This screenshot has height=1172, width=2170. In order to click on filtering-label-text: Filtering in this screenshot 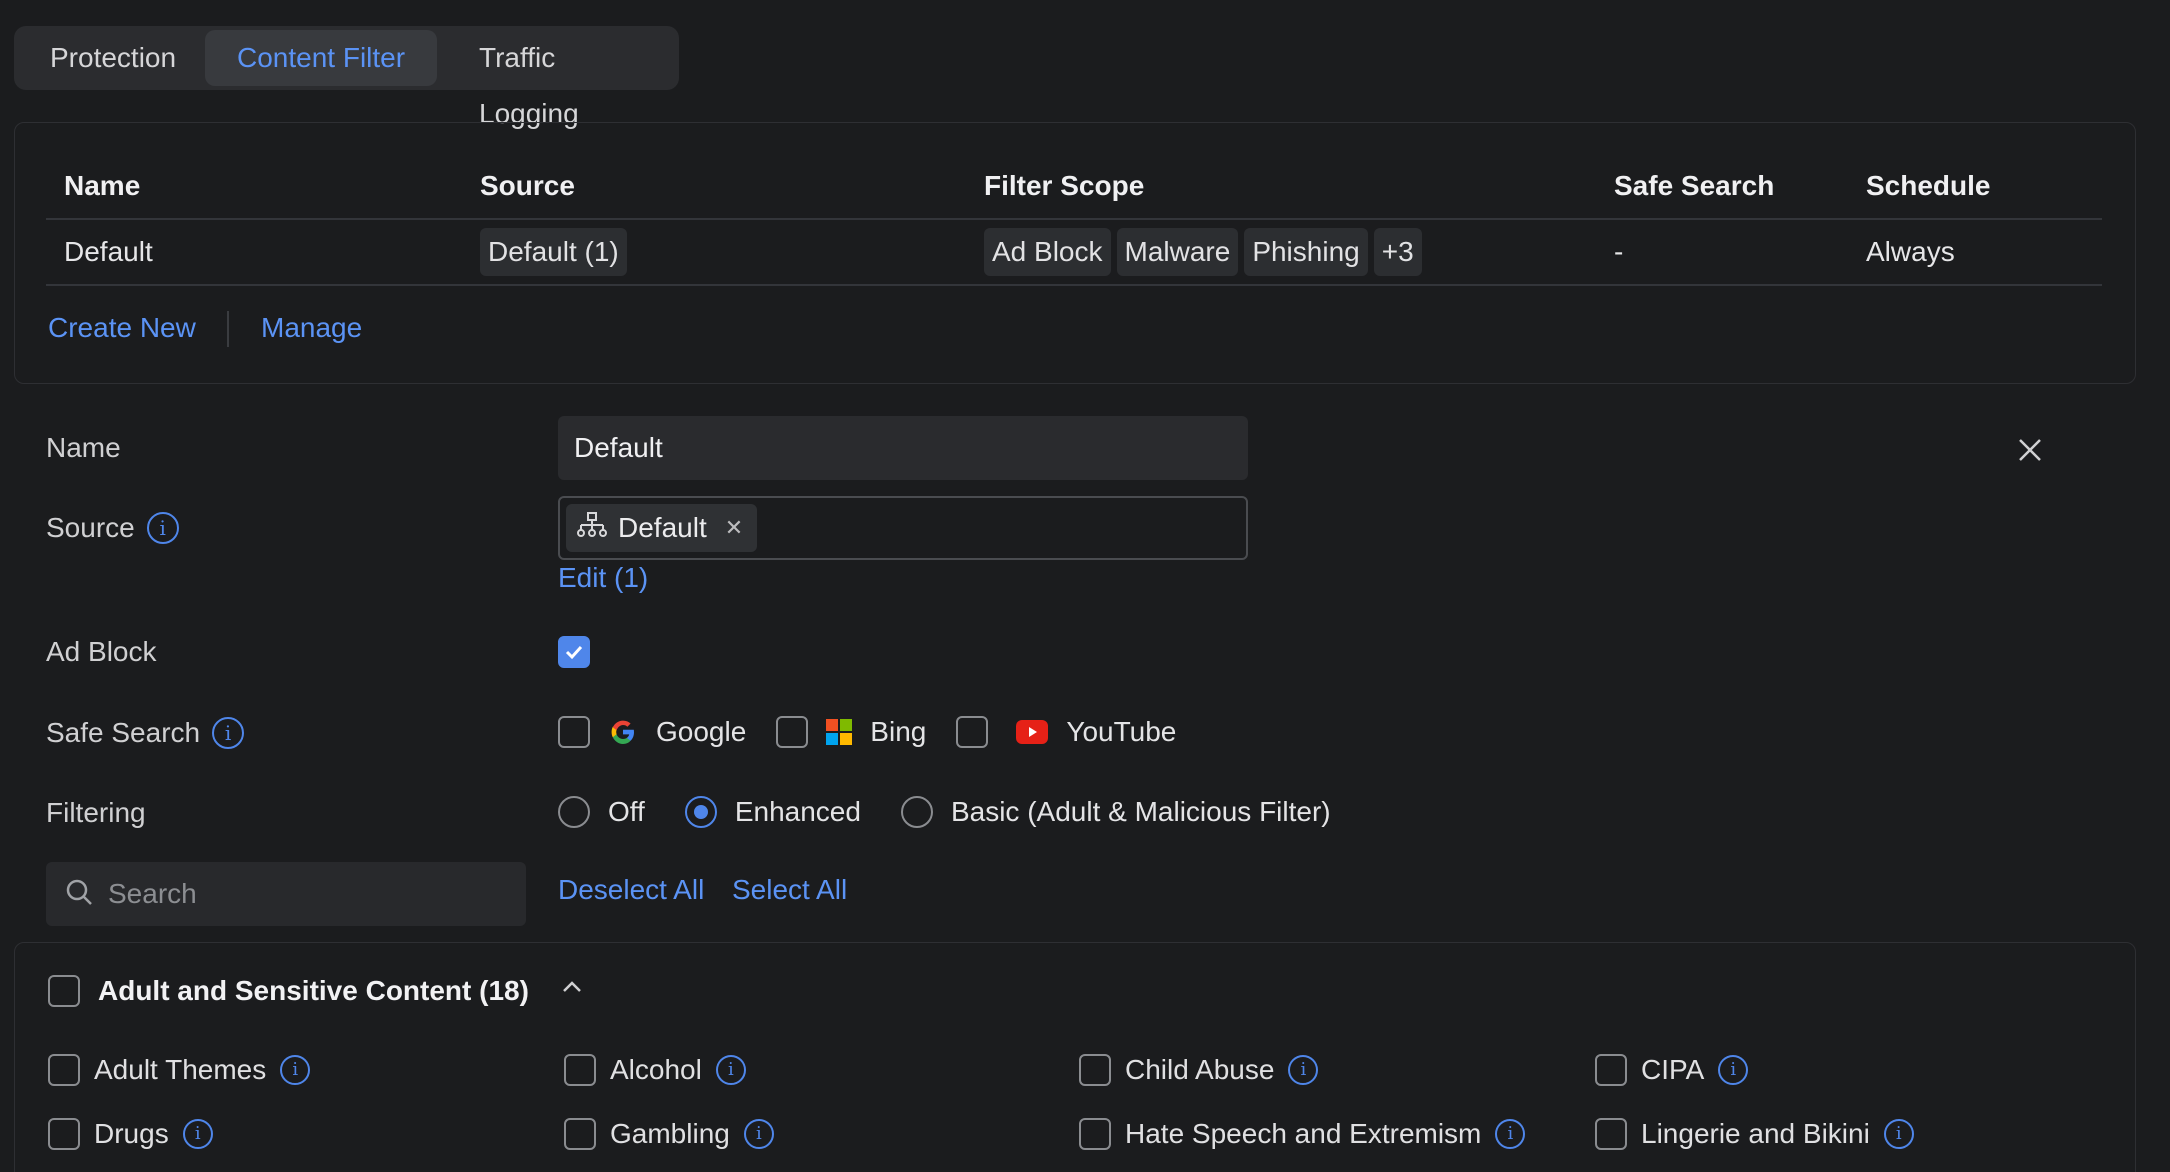, I will do `click(96, 812)`.